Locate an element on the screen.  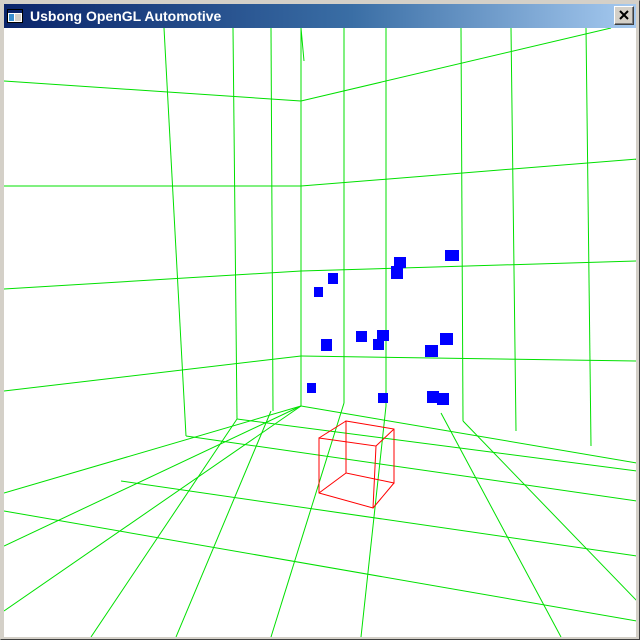
close-button is located at coordinates (624, 15).